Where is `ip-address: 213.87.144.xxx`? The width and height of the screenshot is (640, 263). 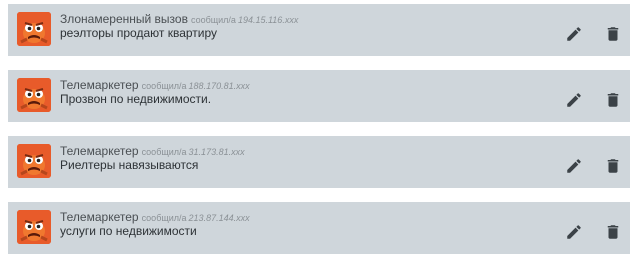
ip-address: 213.87.144.xxx is located at coordinates (219, 218).